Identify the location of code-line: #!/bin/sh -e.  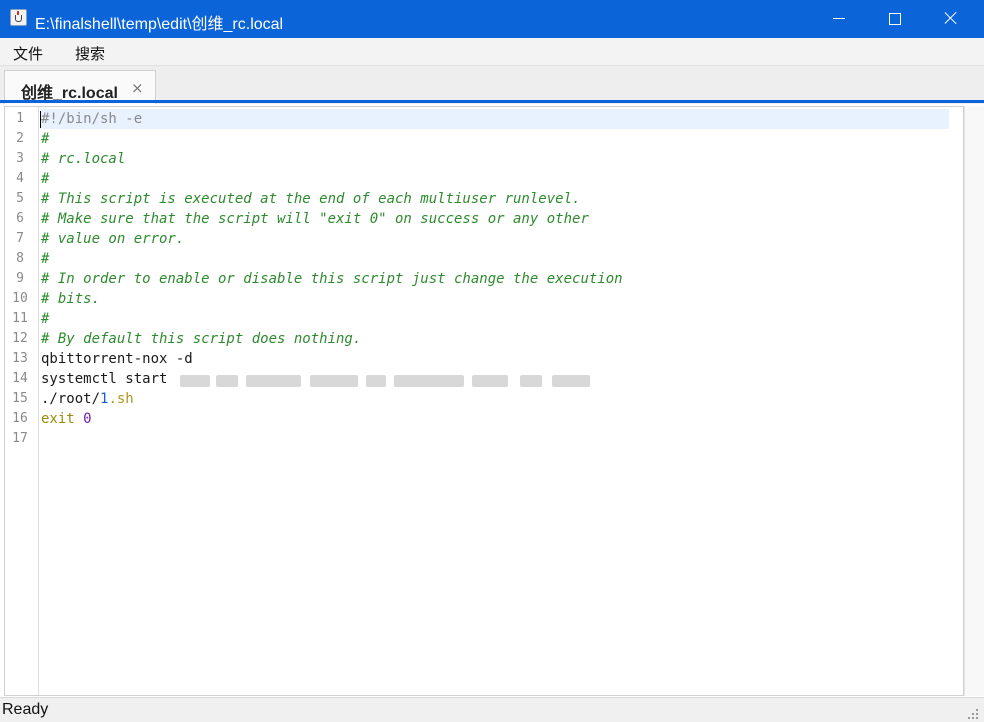
(92, 119).